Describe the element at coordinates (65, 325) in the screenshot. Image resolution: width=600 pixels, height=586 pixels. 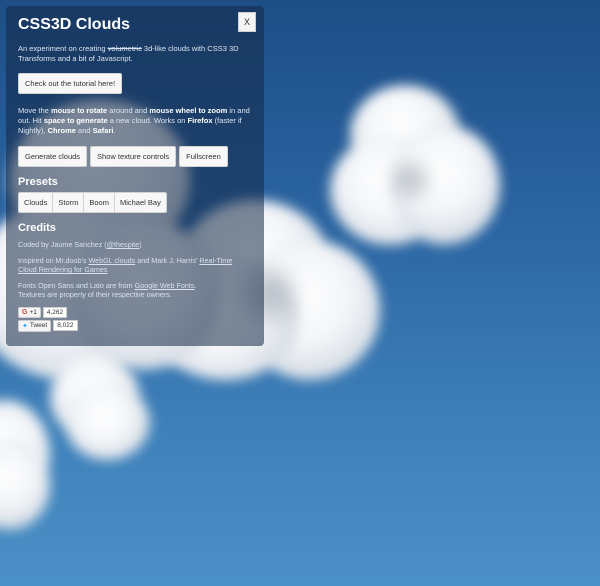
I see `tweet-count: 8,022` at that location.